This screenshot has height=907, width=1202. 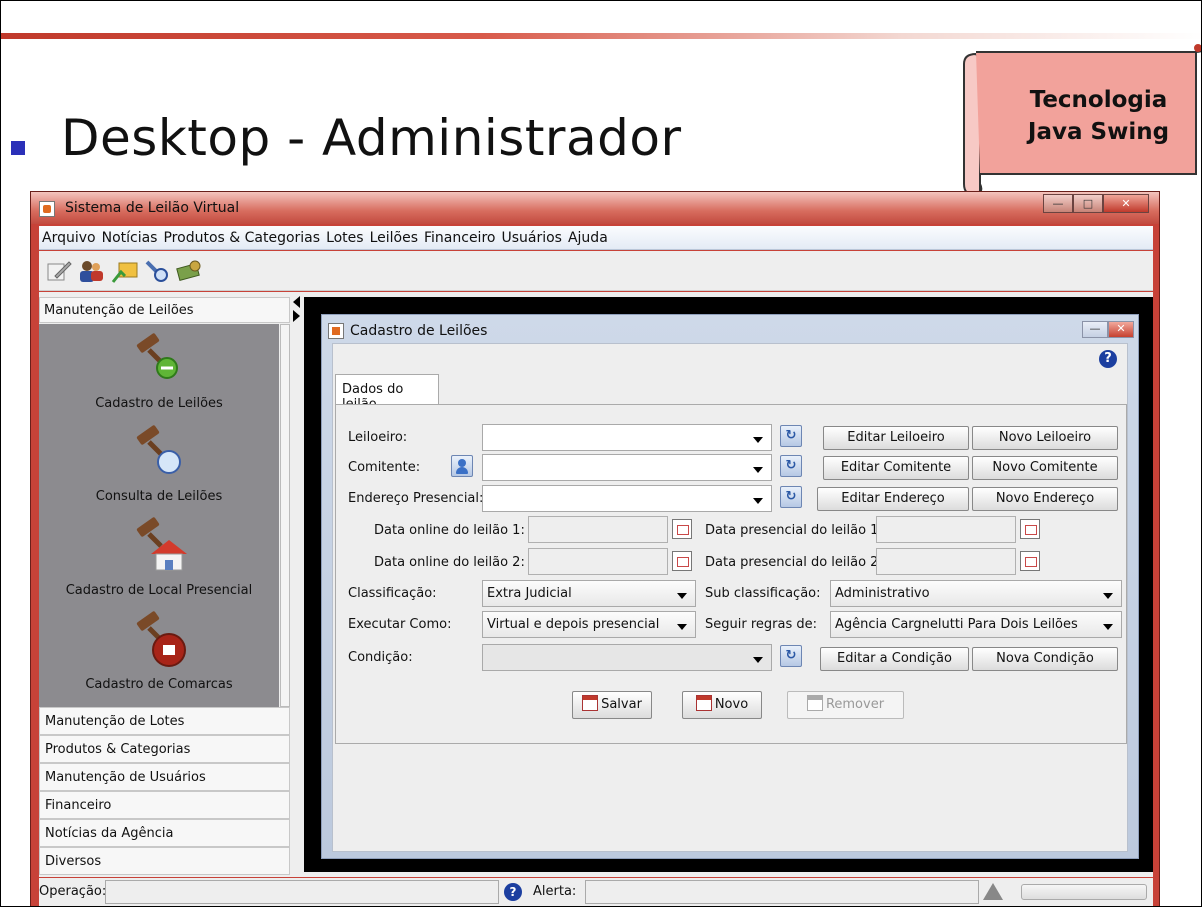 I want to click on sidebar-link-noticias-agencia: Notícias da Agência, so click(x=164, y=833).